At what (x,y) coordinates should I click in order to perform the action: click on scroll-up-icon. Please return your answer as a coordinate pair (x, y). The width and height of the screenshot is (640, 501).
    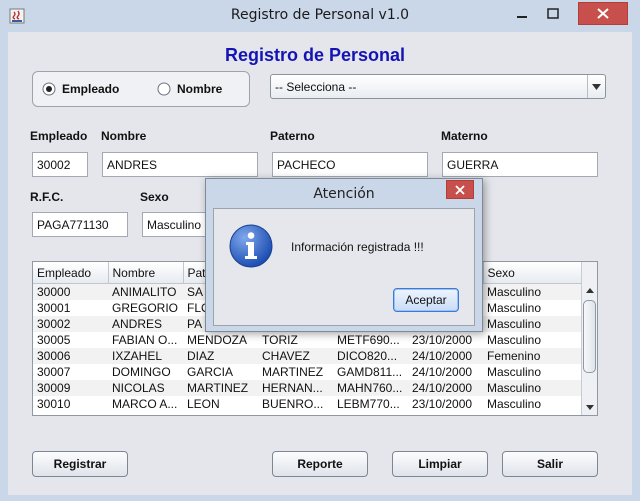
    Looking at the image, I should click on (589, 290).